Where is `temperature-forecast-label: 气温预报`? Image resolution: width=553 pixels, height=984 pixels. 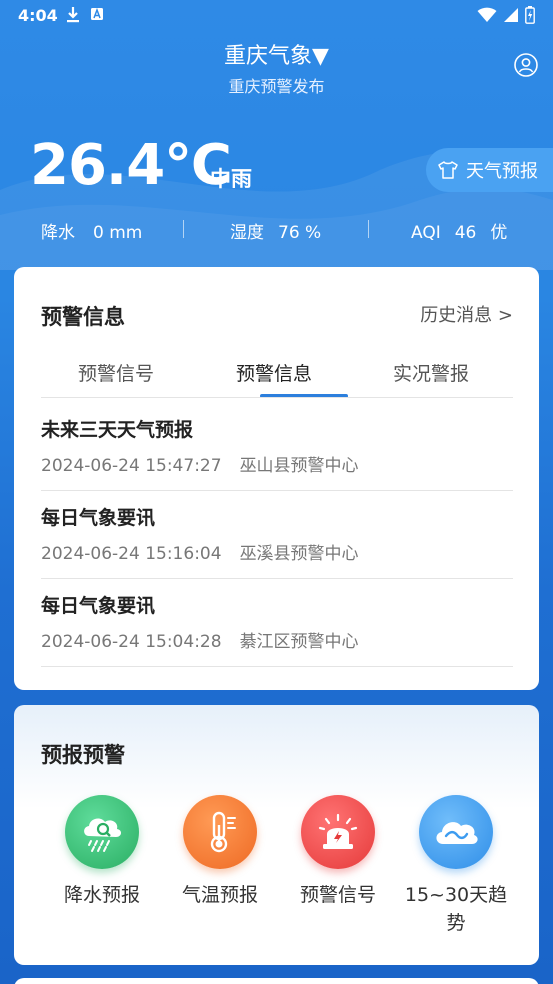 temperature-forecast-label: 气温预报 is located at coordinates (219, 895).